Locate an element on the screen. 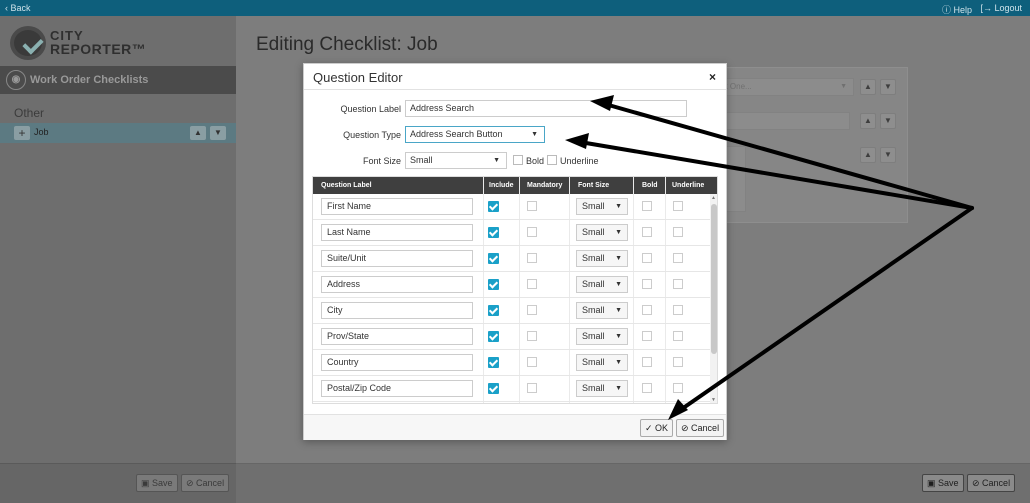 The height and width of the screenshot is (503, 1030). cancel-button: ⊘ Cancel is located at coordinates (700, 428).